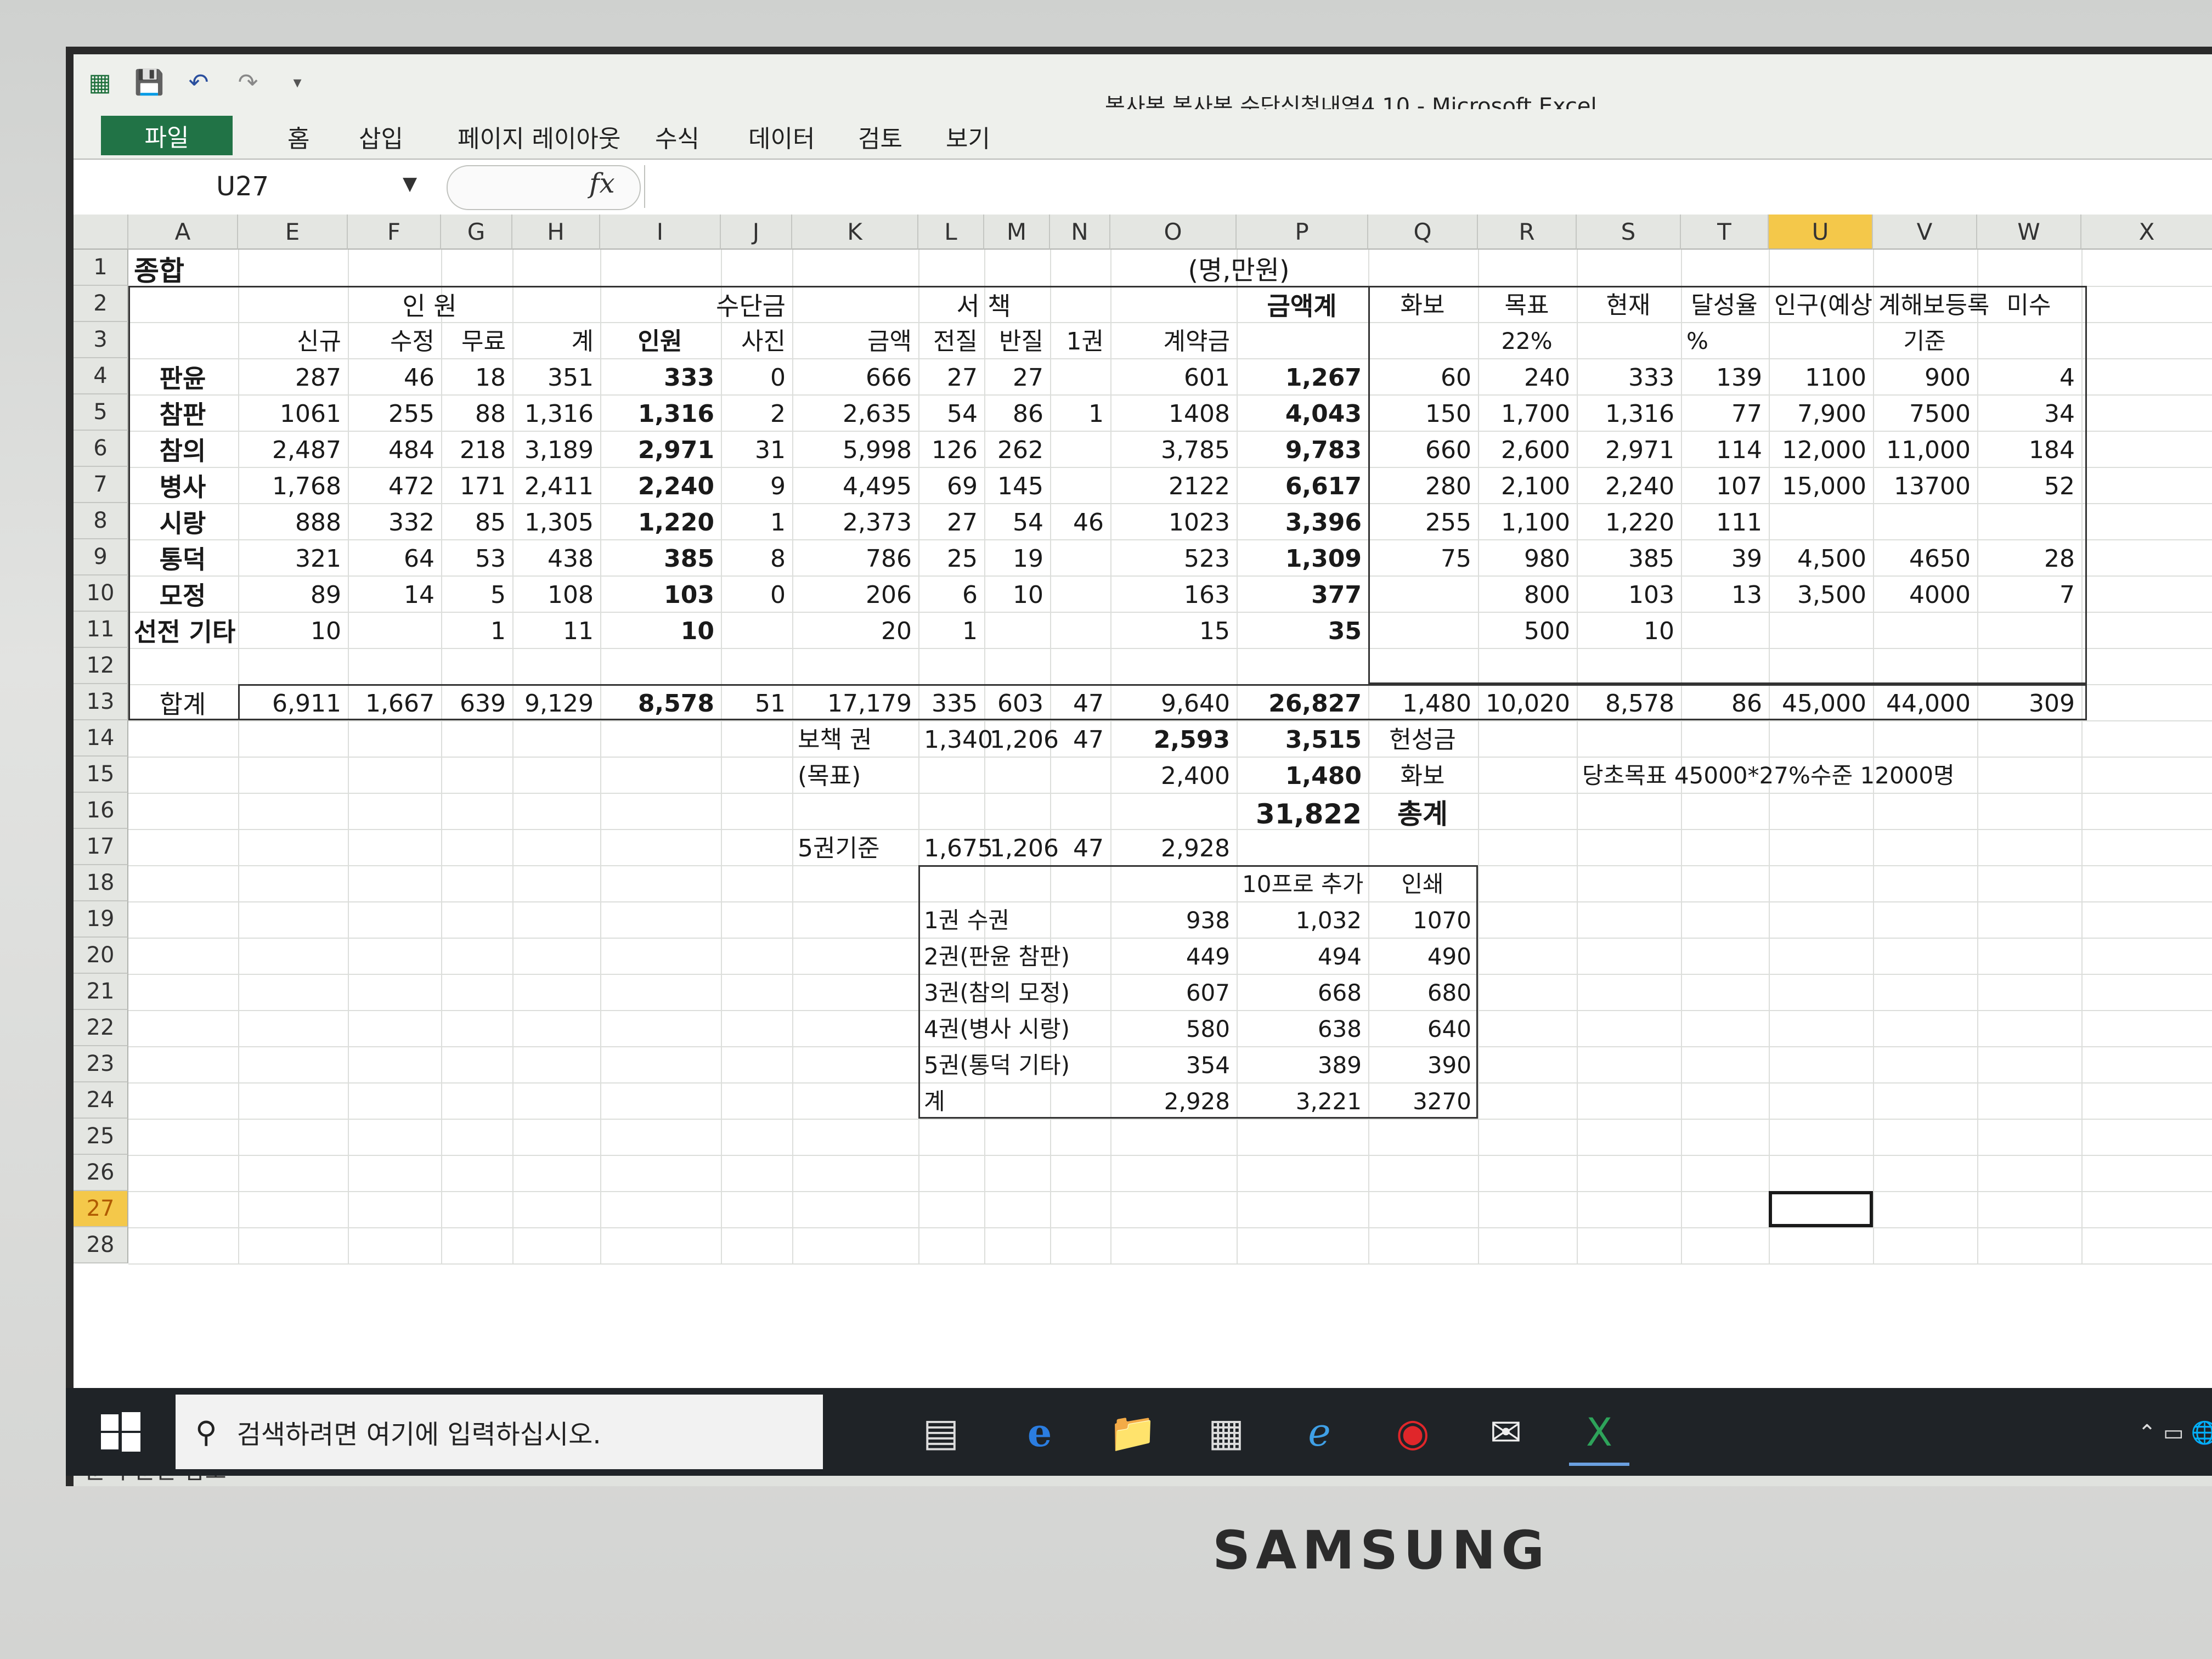  I want to click on row-header-19: 19, so click(101, 919).